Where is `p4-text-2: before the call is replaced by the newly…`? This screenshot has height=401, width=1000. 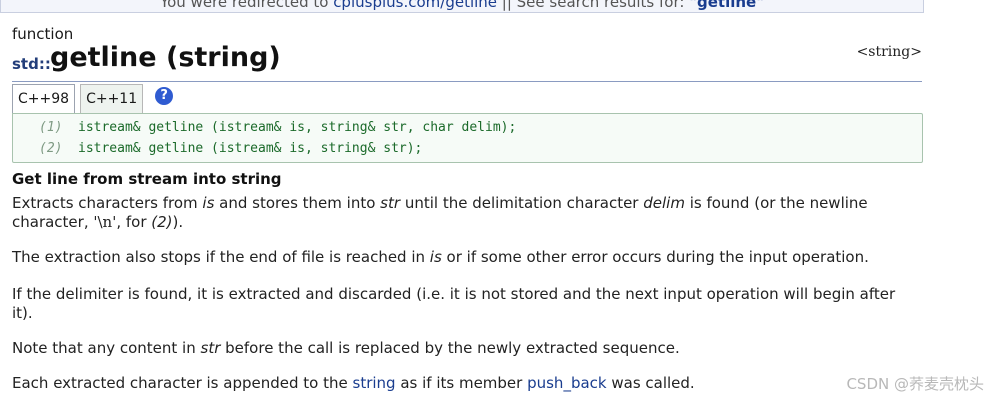
p4-text-2: before the call is replaced by the newly… is located at coordinates (450, 348).